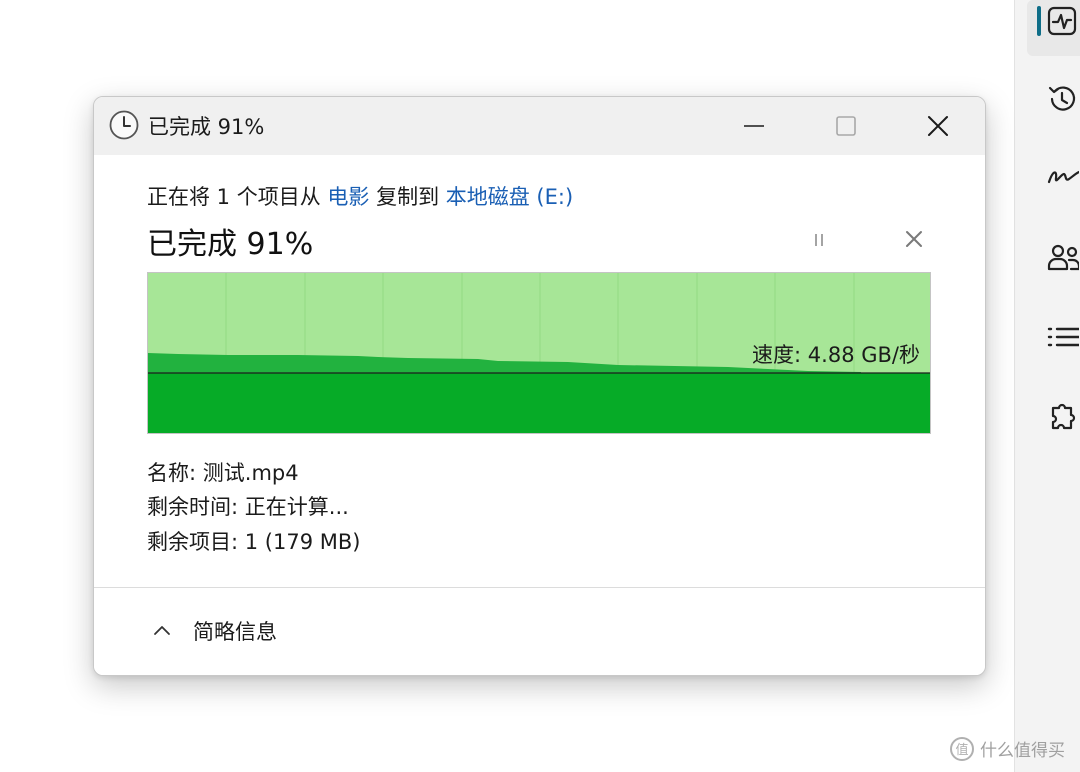 The height and width of the screenshot is (772, 1080). What do you see at coordinates (962, 748) in the screenshot?
I see `watermark-logo: 值` at bounding box center [962, 748].